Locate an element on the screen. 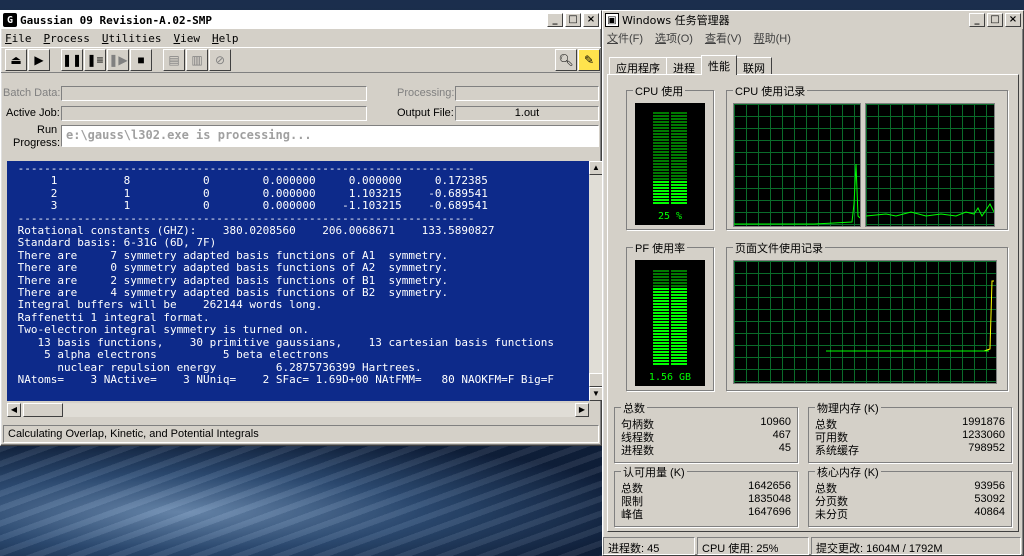 The width and height of the screenshot is (1024, 556). tab-performance: 性能 is located at coordinates (719, 65).